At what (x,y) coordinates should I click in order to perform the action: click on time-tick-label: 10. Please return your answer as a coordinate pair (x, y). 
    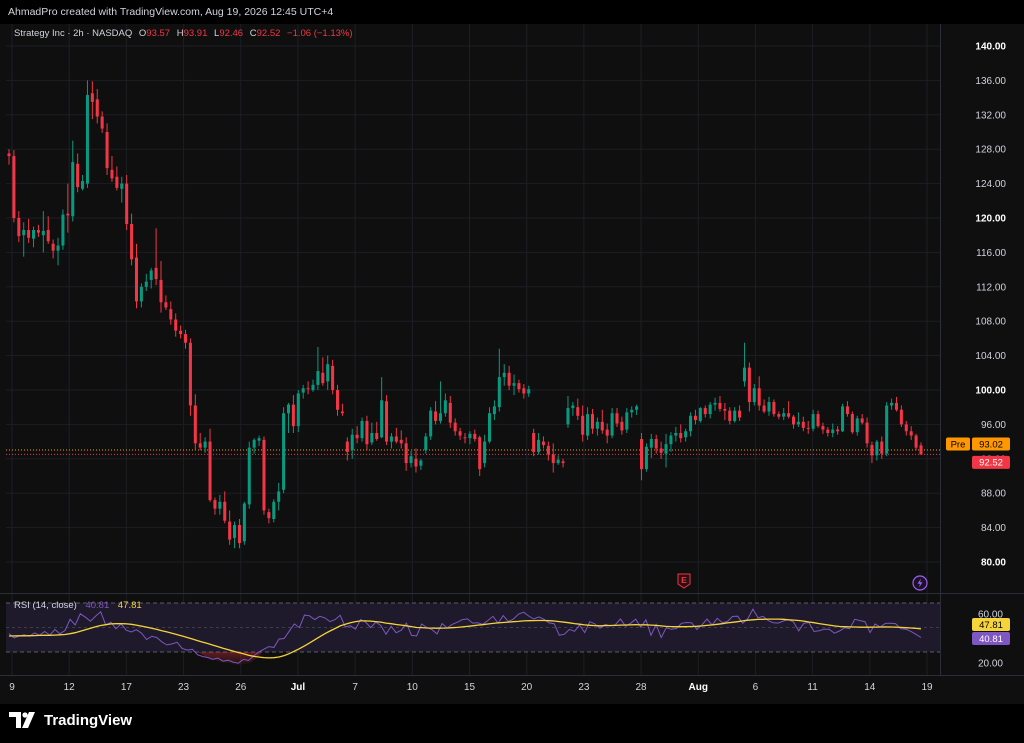
    Looking at the image, I should click on (413, 687).